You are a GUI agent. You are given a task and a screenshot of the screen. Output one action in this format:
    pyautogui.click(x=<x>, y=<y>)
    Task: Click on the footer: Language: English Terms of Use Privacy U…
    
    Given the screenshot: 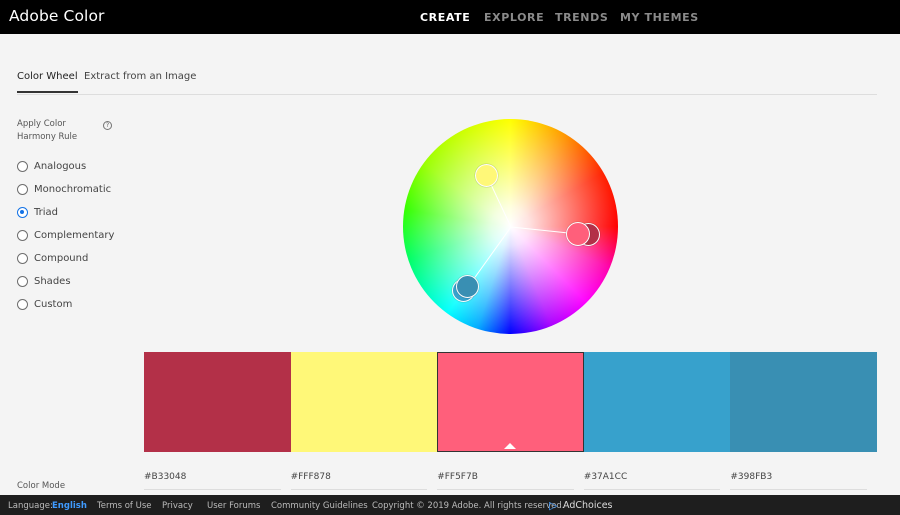 What is the action you would take?
    pyautogui.click(x=450, y=505)
    